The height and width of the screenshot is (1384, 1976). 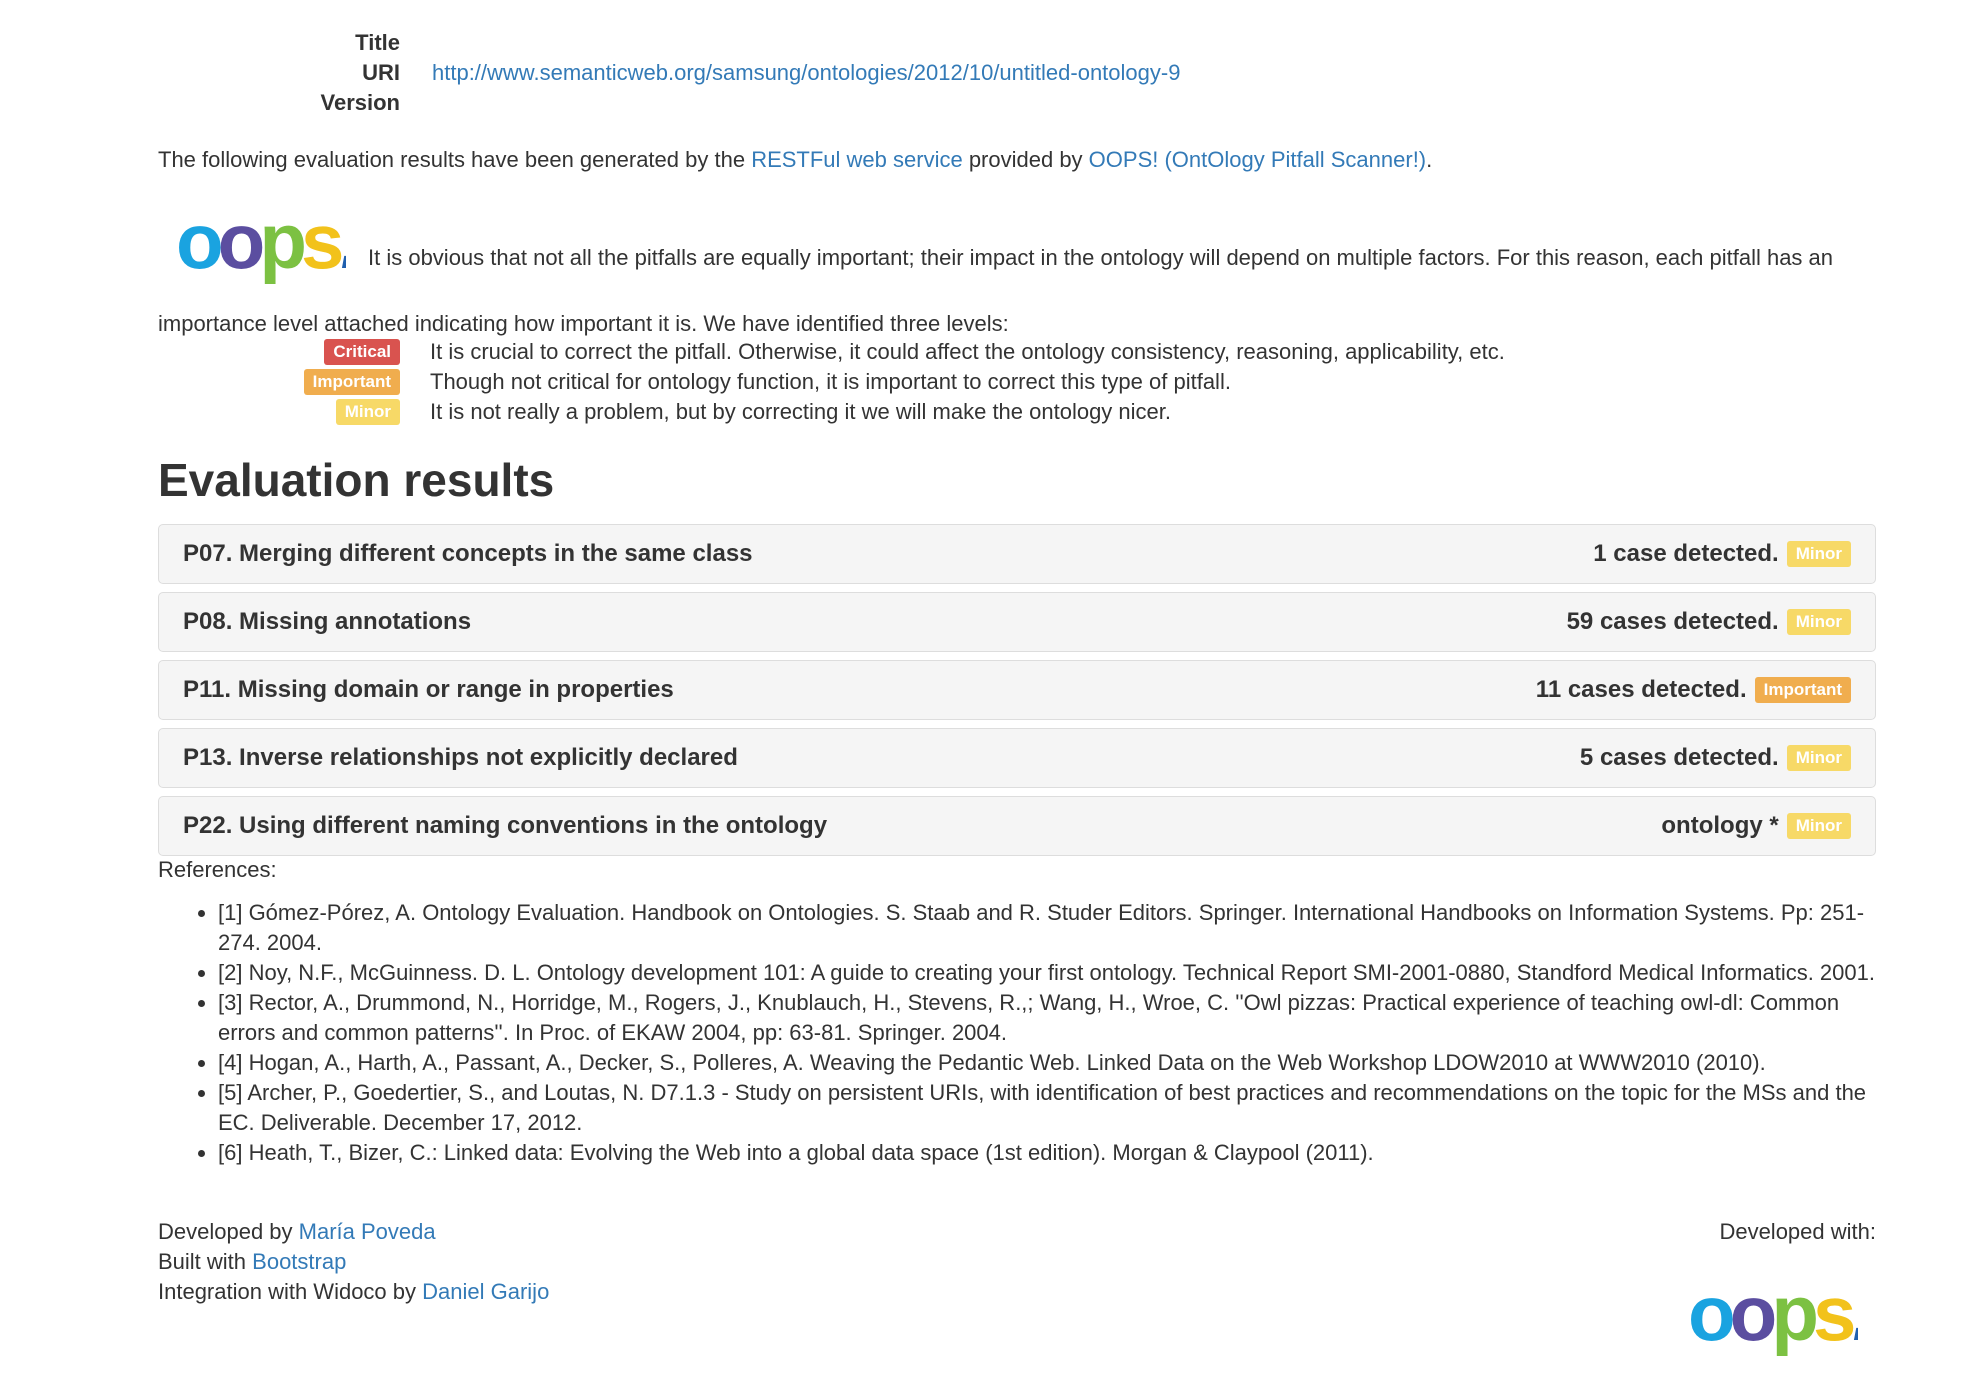 I want to click on maria-poveda-link: María Poveda, so click(x=367, y=1231).